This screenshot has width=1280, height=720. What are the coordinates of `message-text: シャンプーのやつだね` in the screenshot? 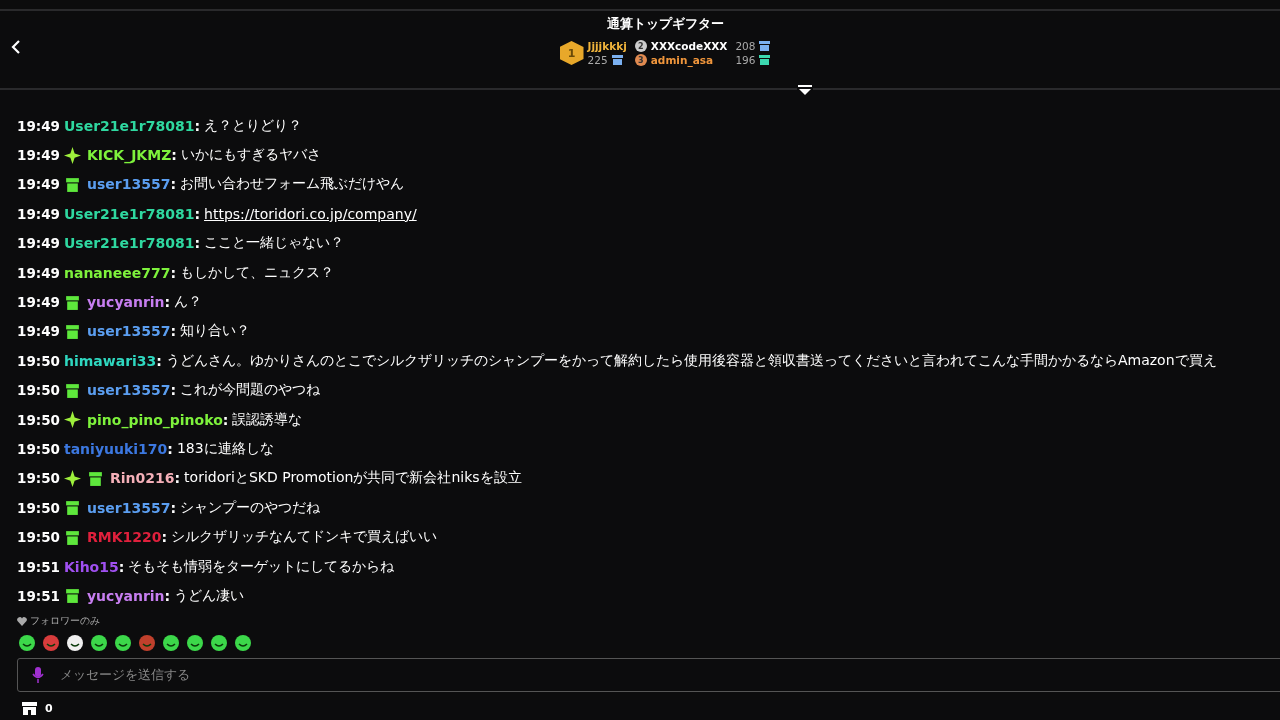 It's located at (250, 507).